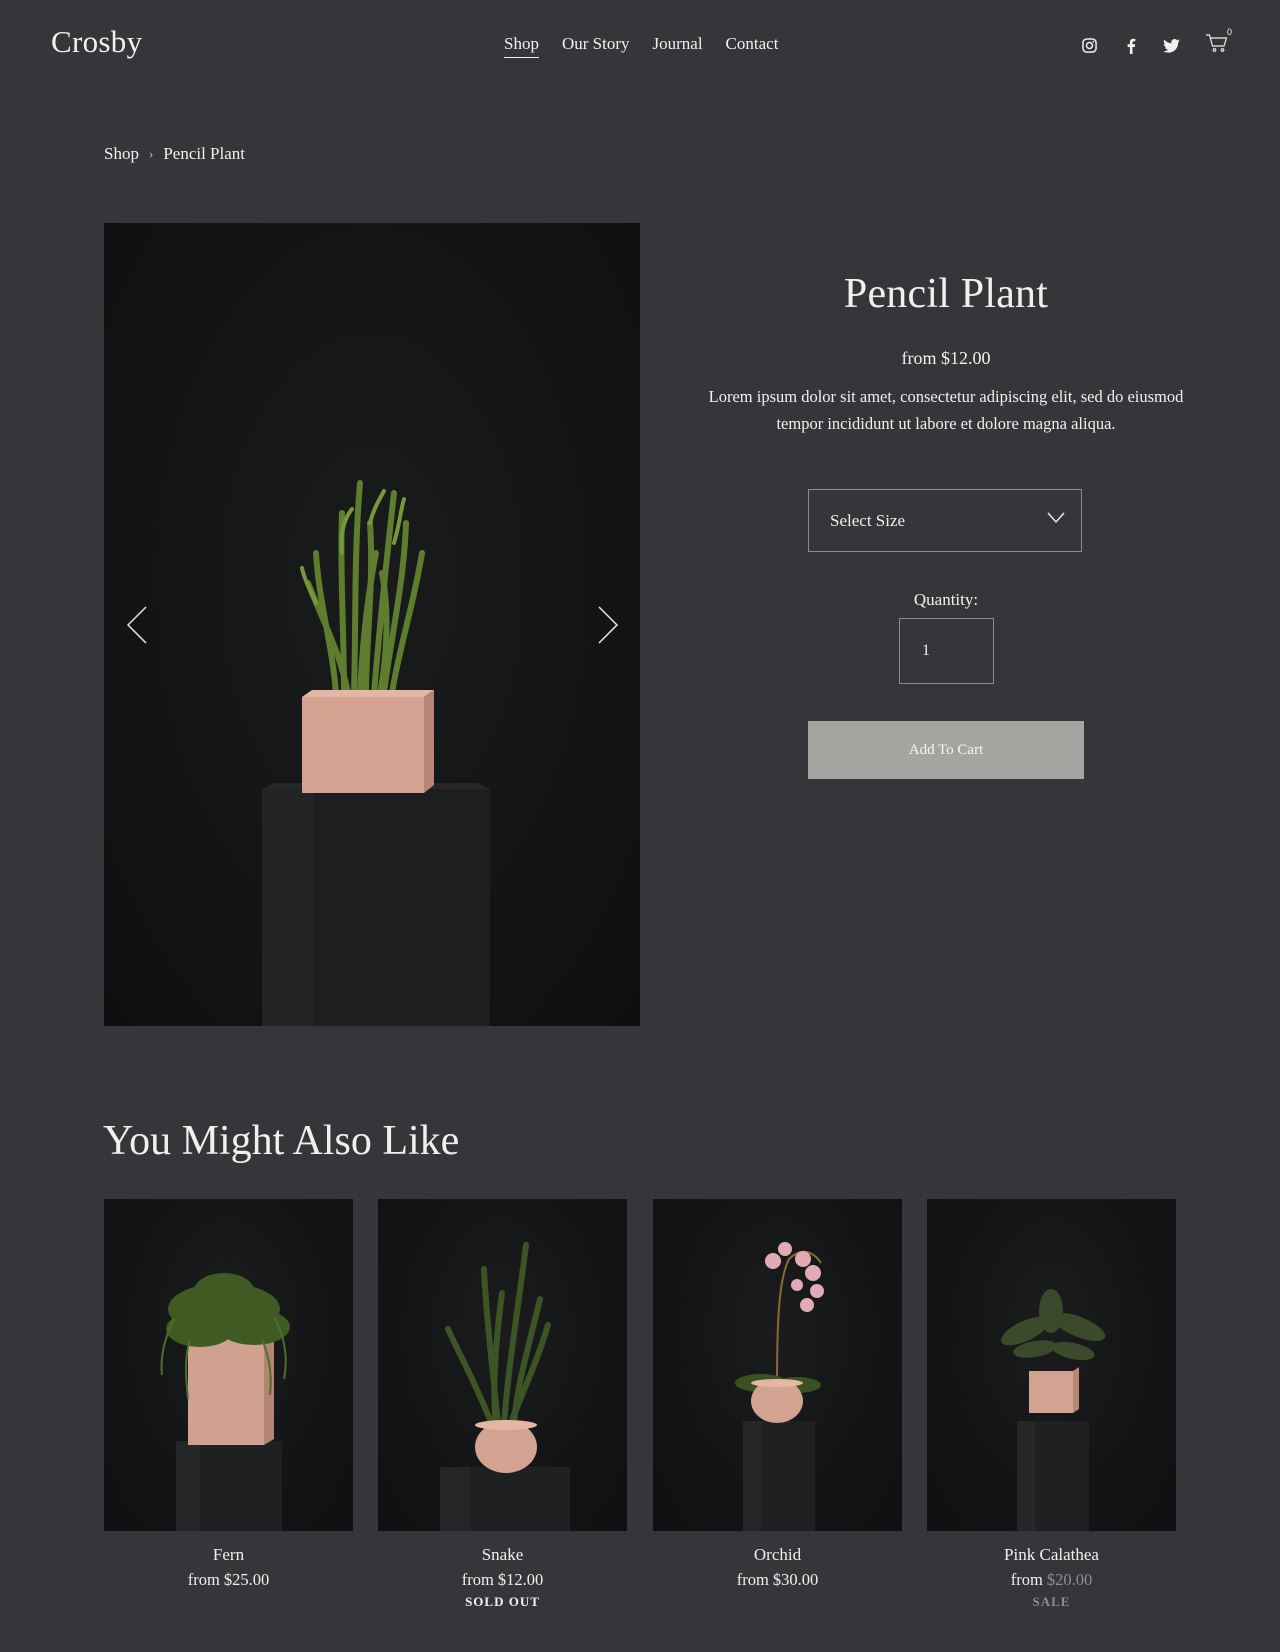 The image size is (1280, 1652). What do you see at coordinates (1217, 44) in the screenshot?
I see `cart-icon` at bounding box center [1217, 44].